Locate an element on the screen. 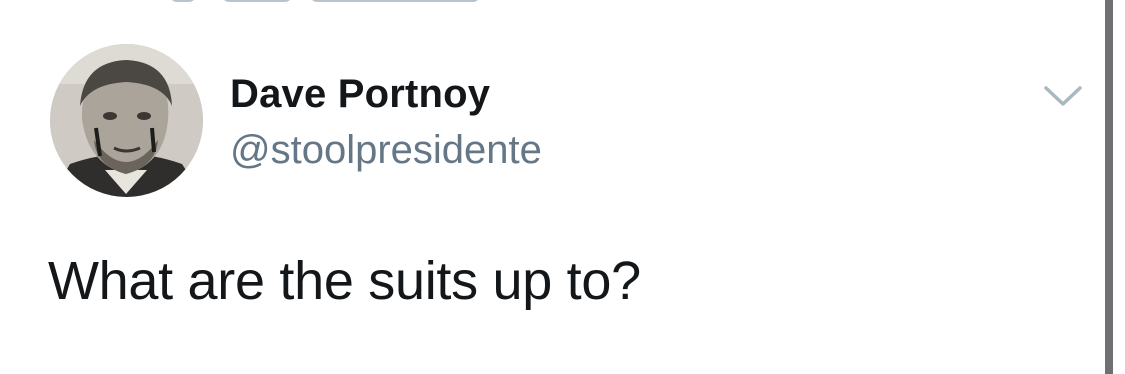 This screenshot has width=1125, height=374. chevron-down-icon is located at coordinates (1063, 96).